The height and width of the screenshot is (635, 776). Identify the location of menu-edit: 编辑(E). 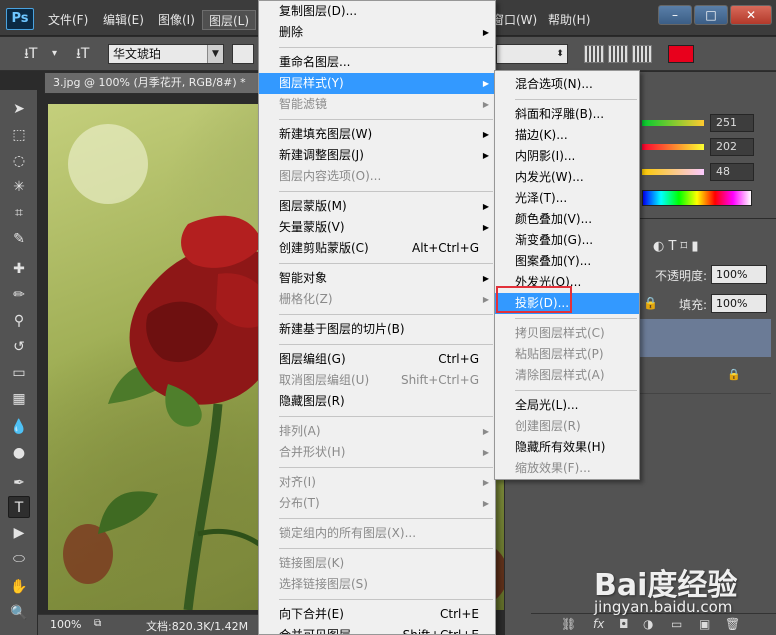
(123, 20).